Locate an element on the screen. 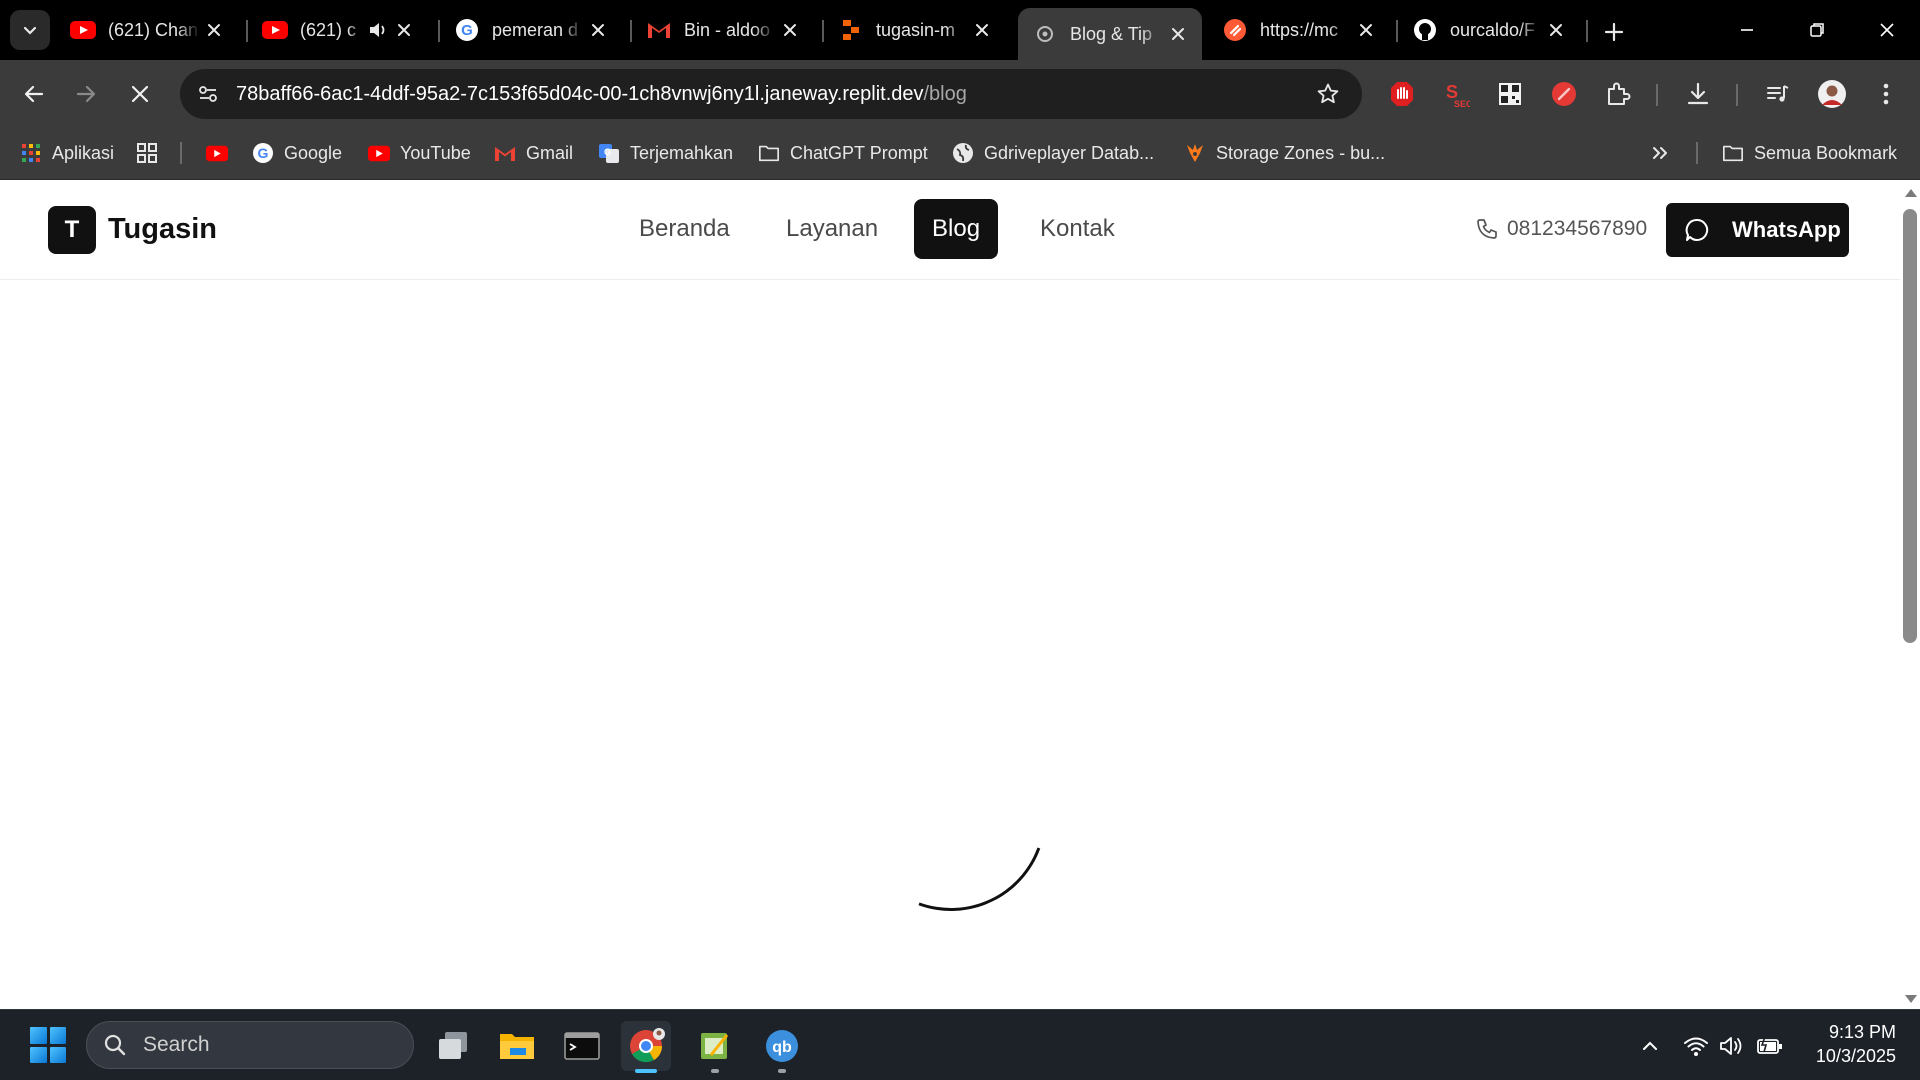 The width and height of the screenshot is (1920, 1080). youtube-icon is located at coordinates (379, 153).